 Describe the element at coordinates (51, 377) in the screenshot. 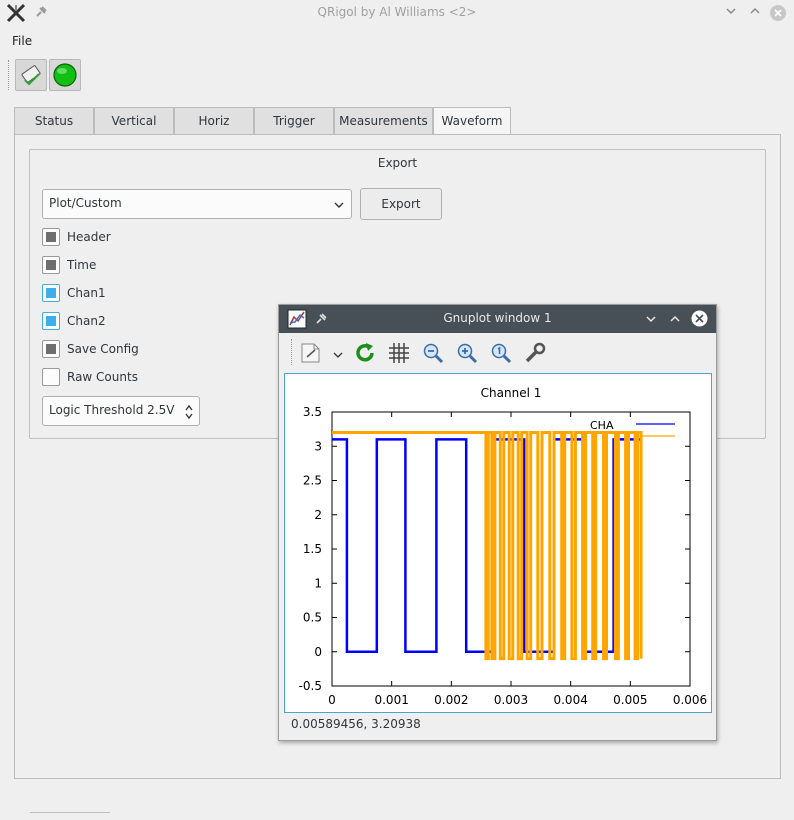

I see `raw-counts-checkbox` at that location.